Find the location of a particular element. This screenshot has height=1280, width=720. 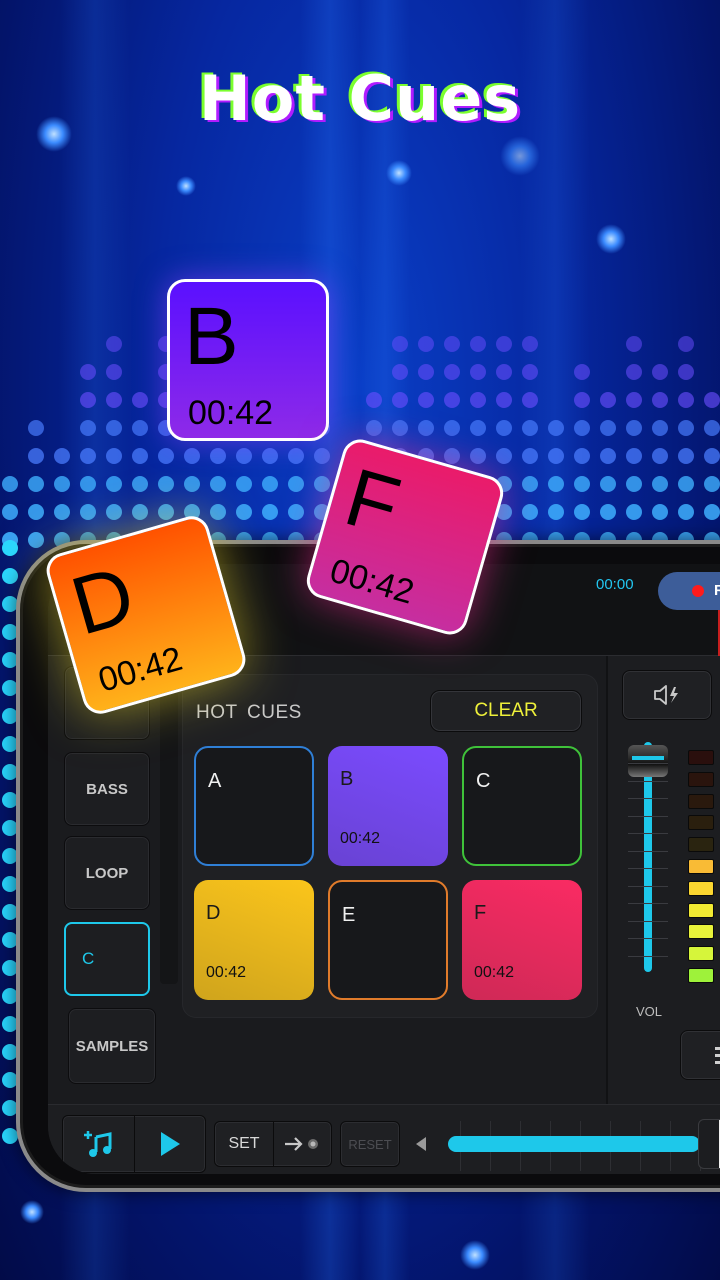

bass-button: BASS is located at coordinates (107, 789).